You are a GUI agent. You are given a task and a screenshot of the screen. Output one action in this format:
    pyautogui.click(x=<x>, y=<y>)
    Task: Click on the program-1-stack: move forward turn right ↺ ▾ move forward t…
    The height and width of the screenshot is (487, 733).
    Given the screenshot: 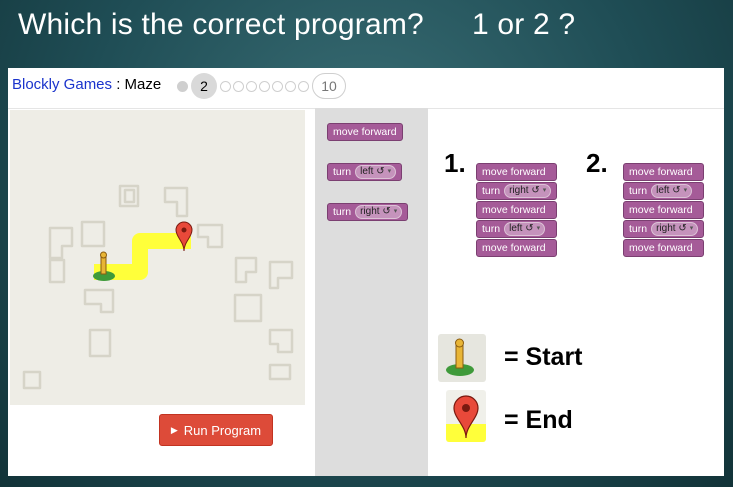 What is the action you would take?
    pyautogui.click(x=517, y=210)
    